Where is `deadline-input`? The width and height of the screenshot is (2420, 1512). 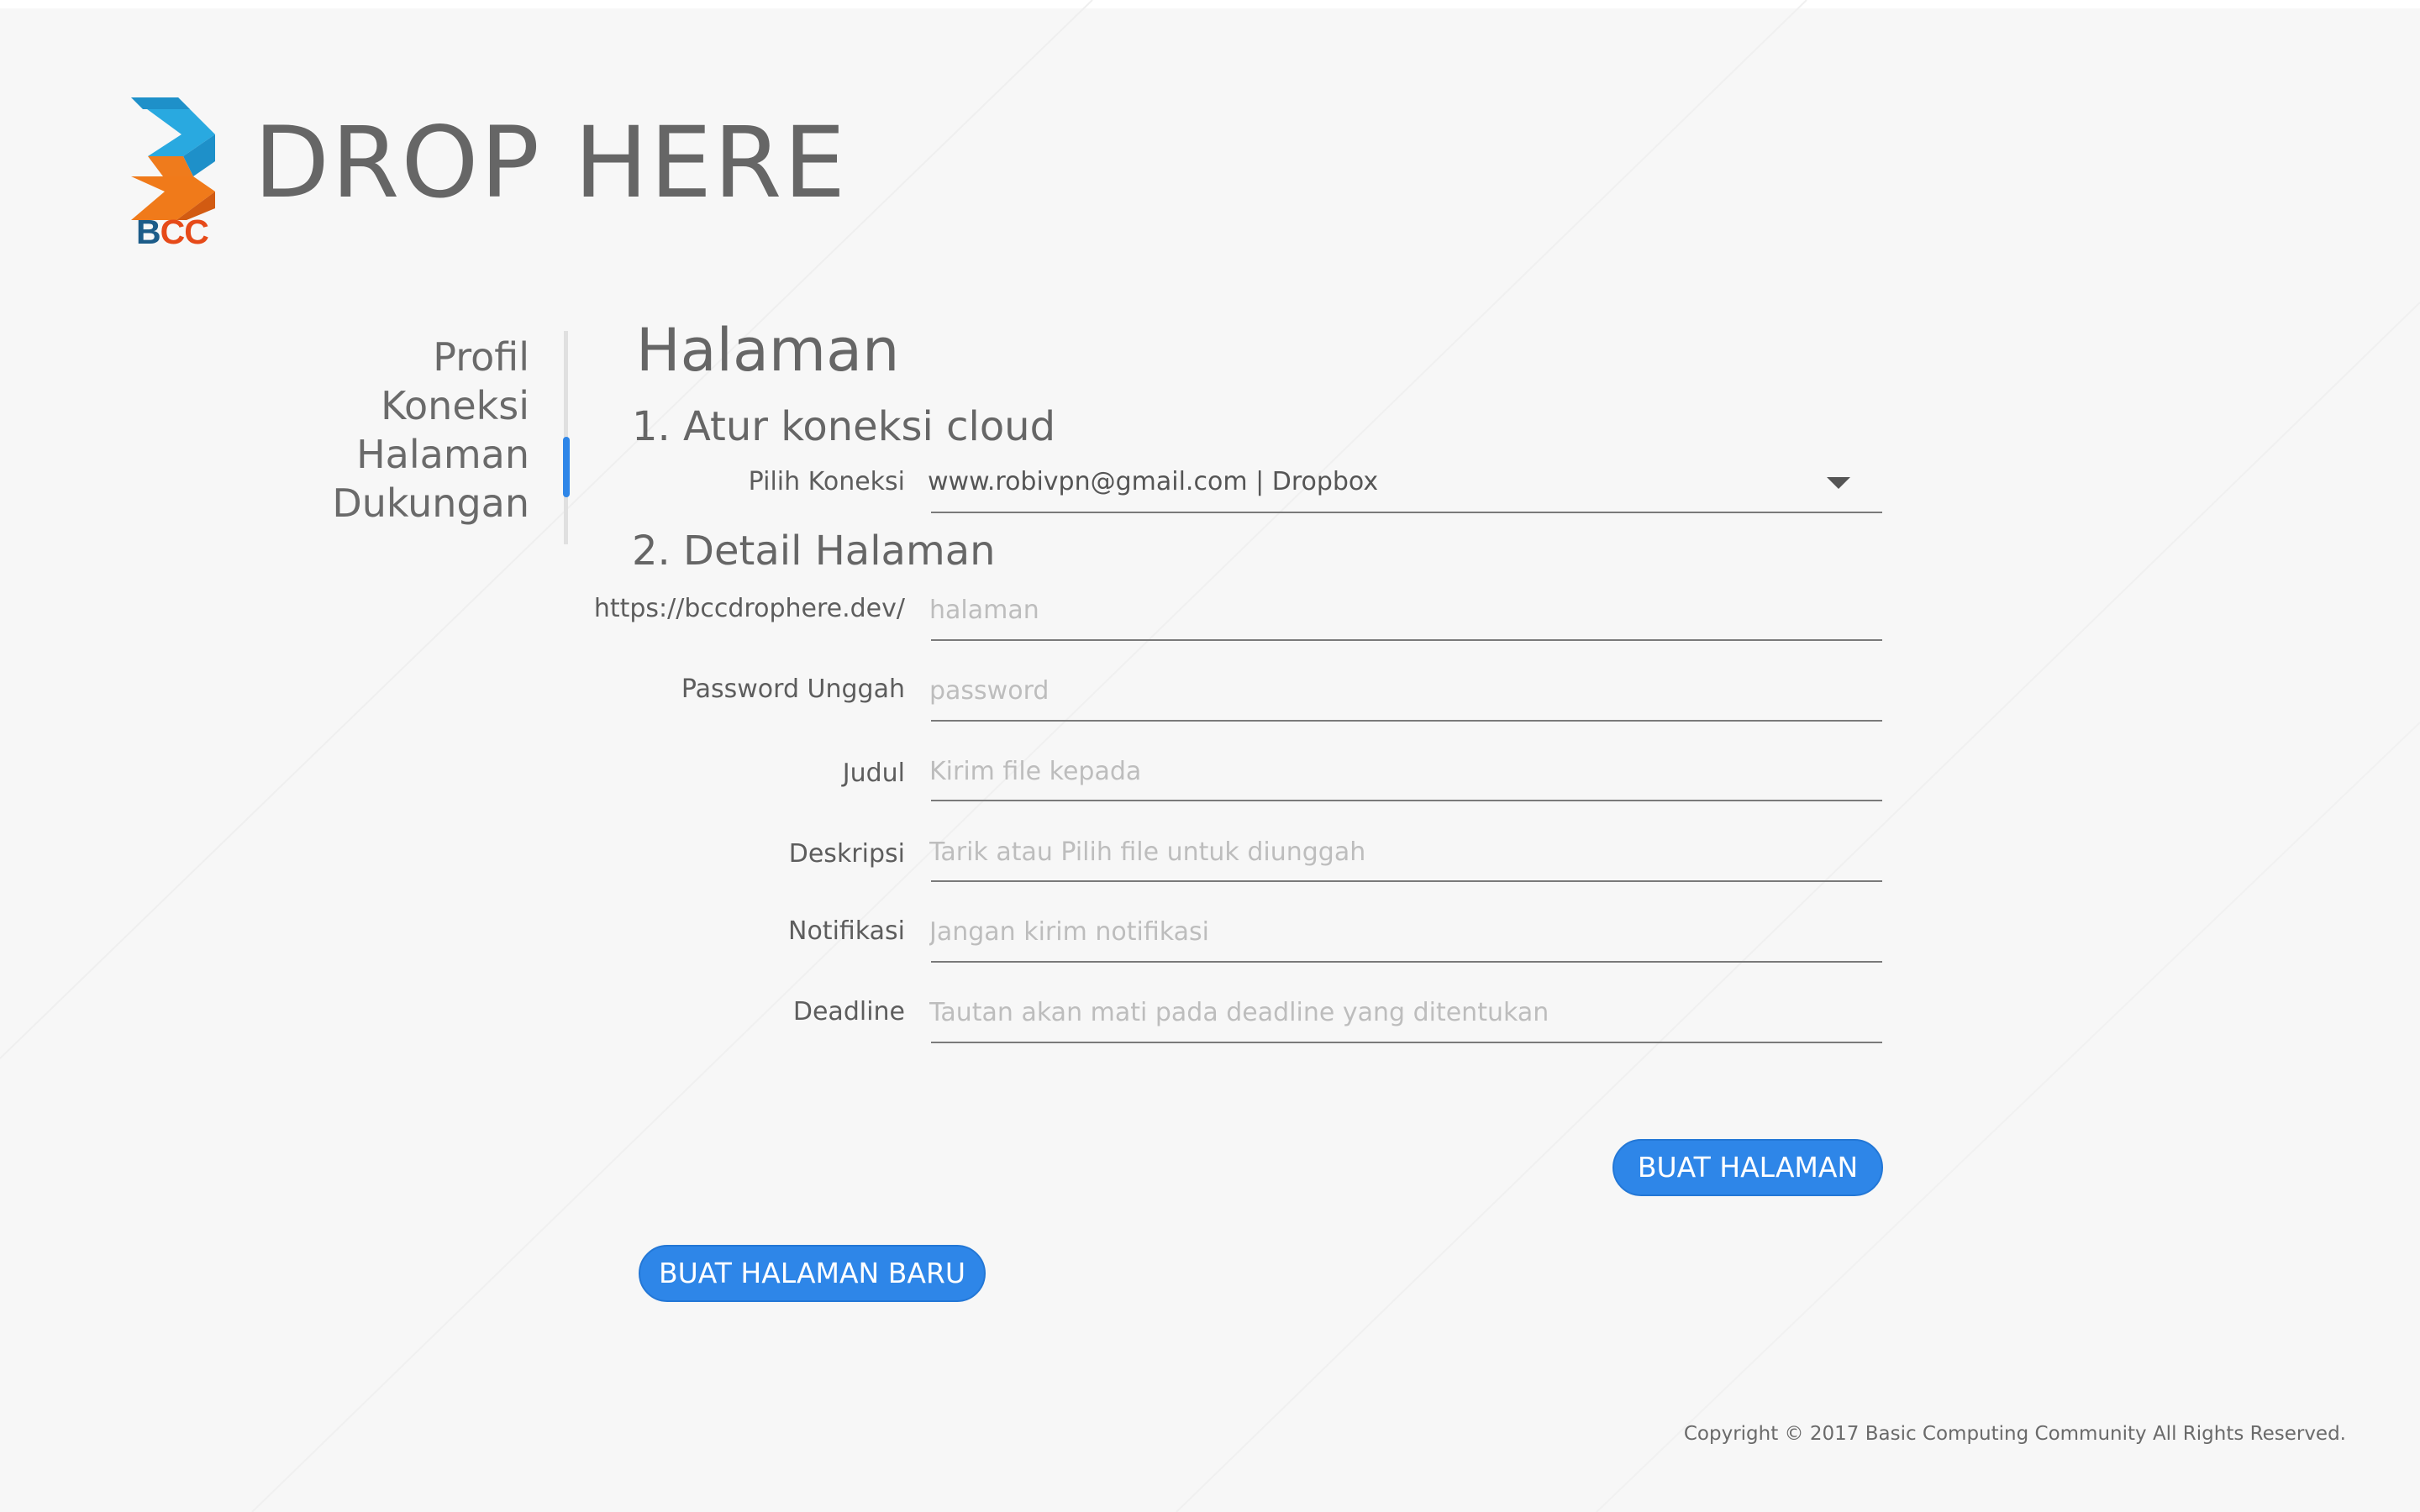 deadline-input is located at coordinates (1399, 1012).